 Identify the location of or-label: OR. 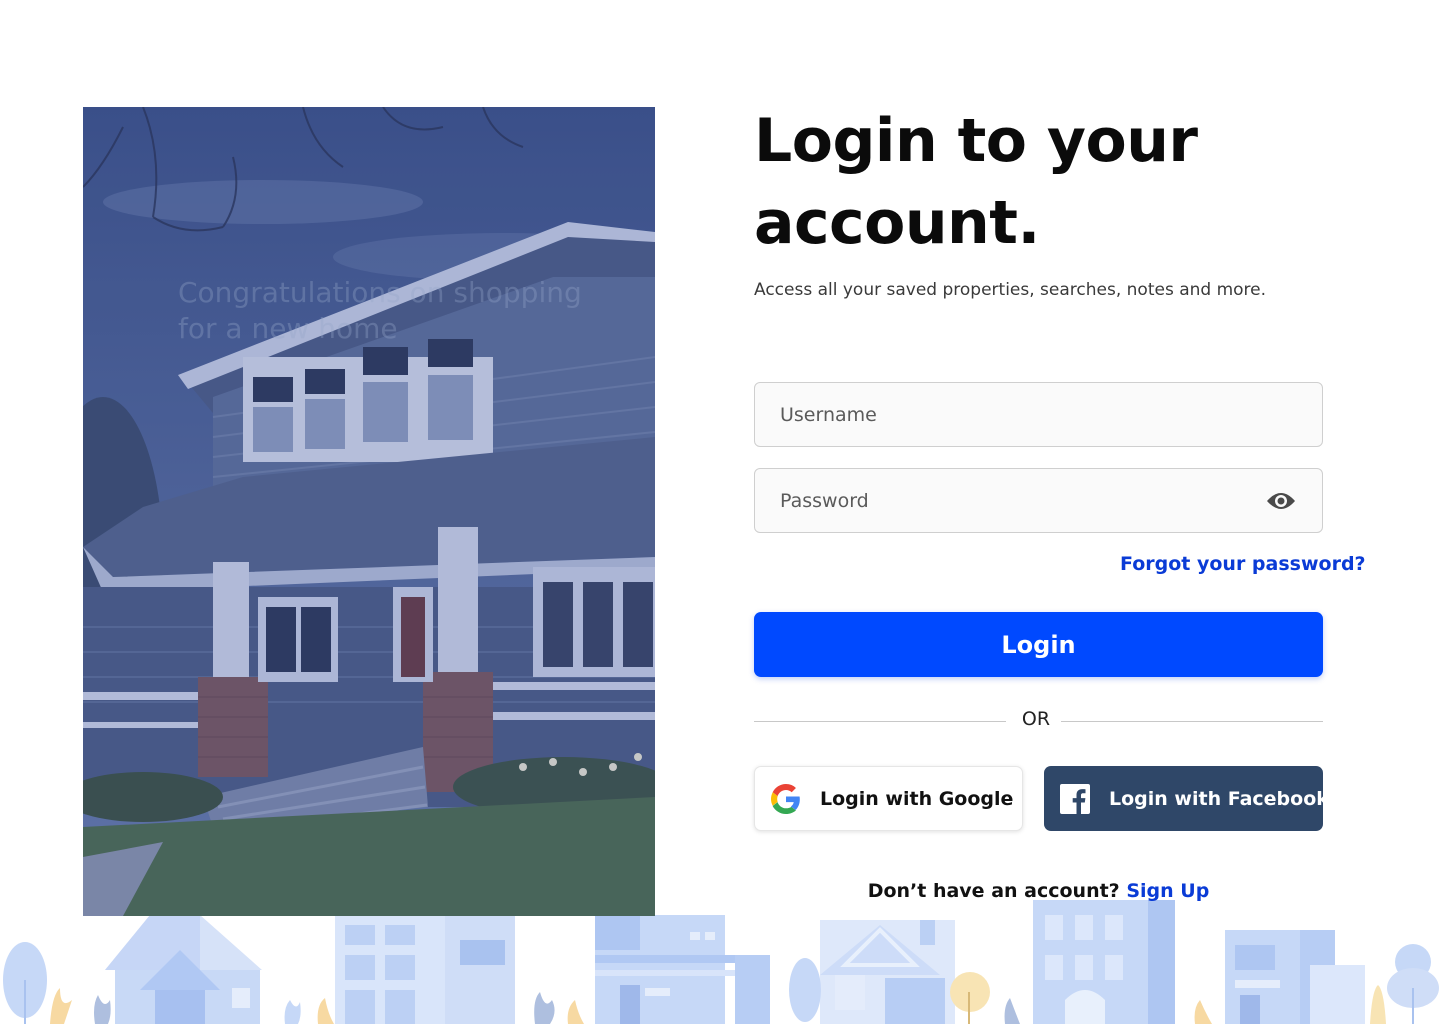
(1036, 719).